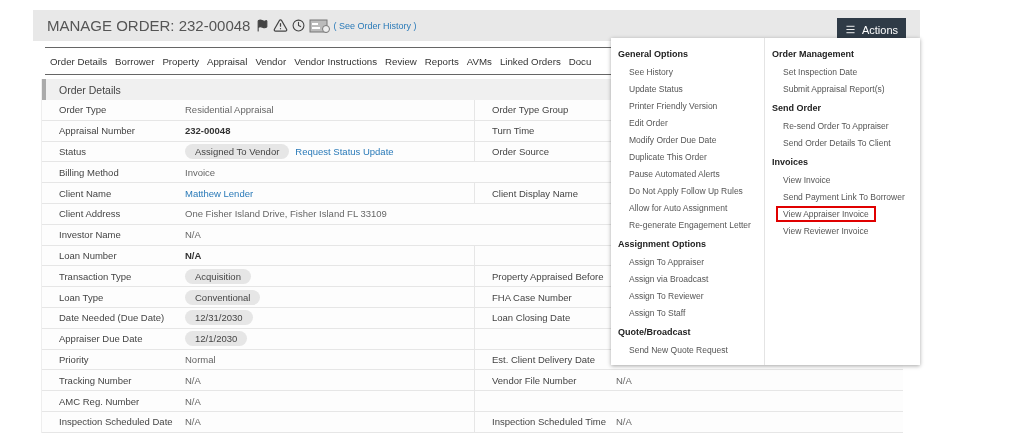 The width and height of the screenshot is (1024, 448). What do you see at coordinates (530, 61) in the screenshot?
I see `tab: Linked Orders` at bounding box center [530, 61].